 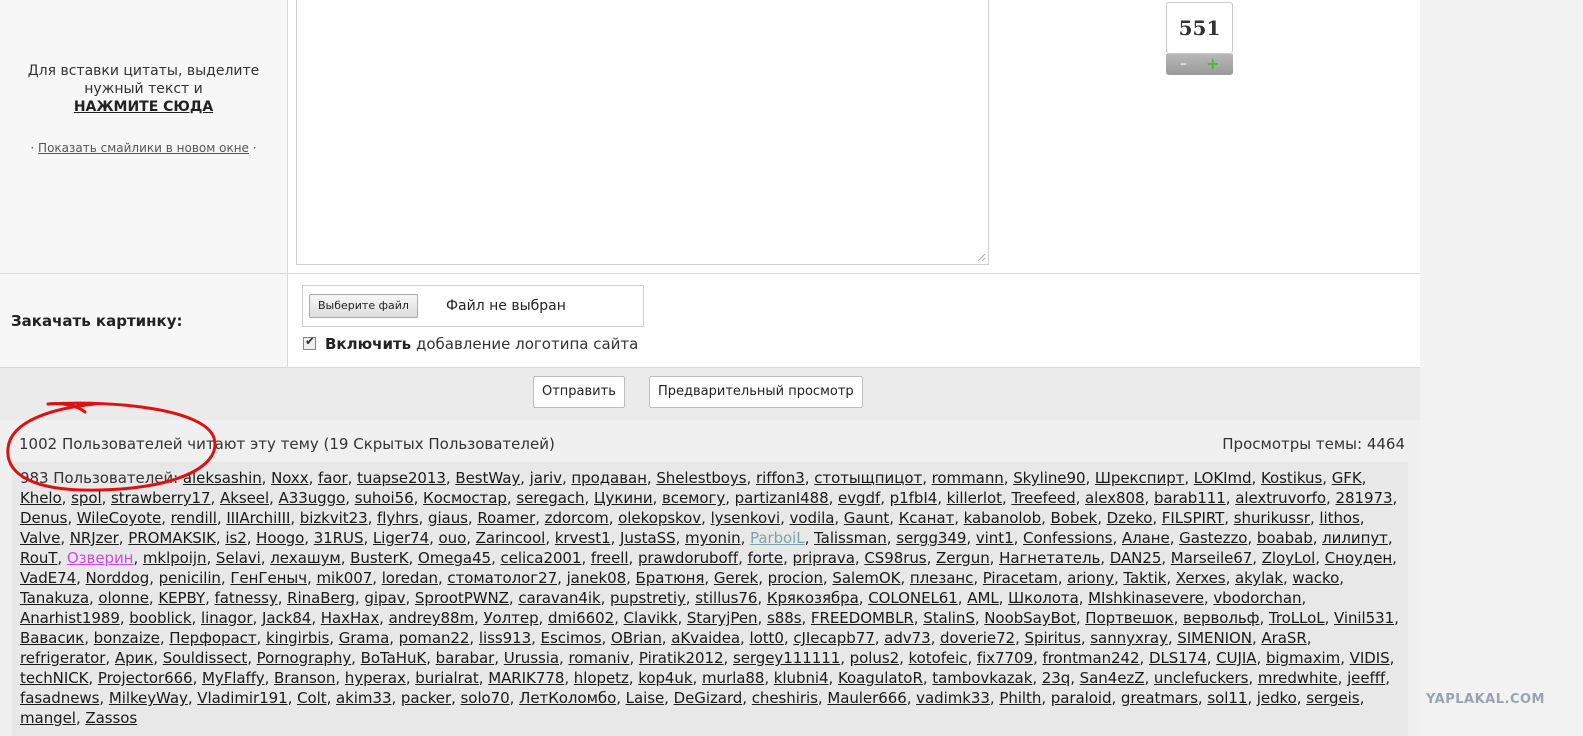 I want to click on user-link: forte, so click(x=766, y=558).